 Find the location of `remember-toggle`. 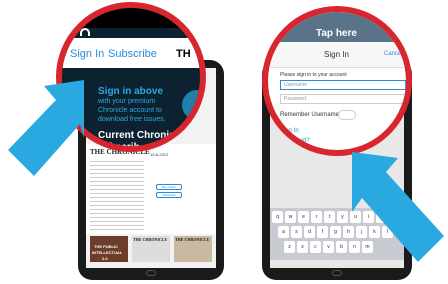

remember-toggle is located at coordinates (347, 115).